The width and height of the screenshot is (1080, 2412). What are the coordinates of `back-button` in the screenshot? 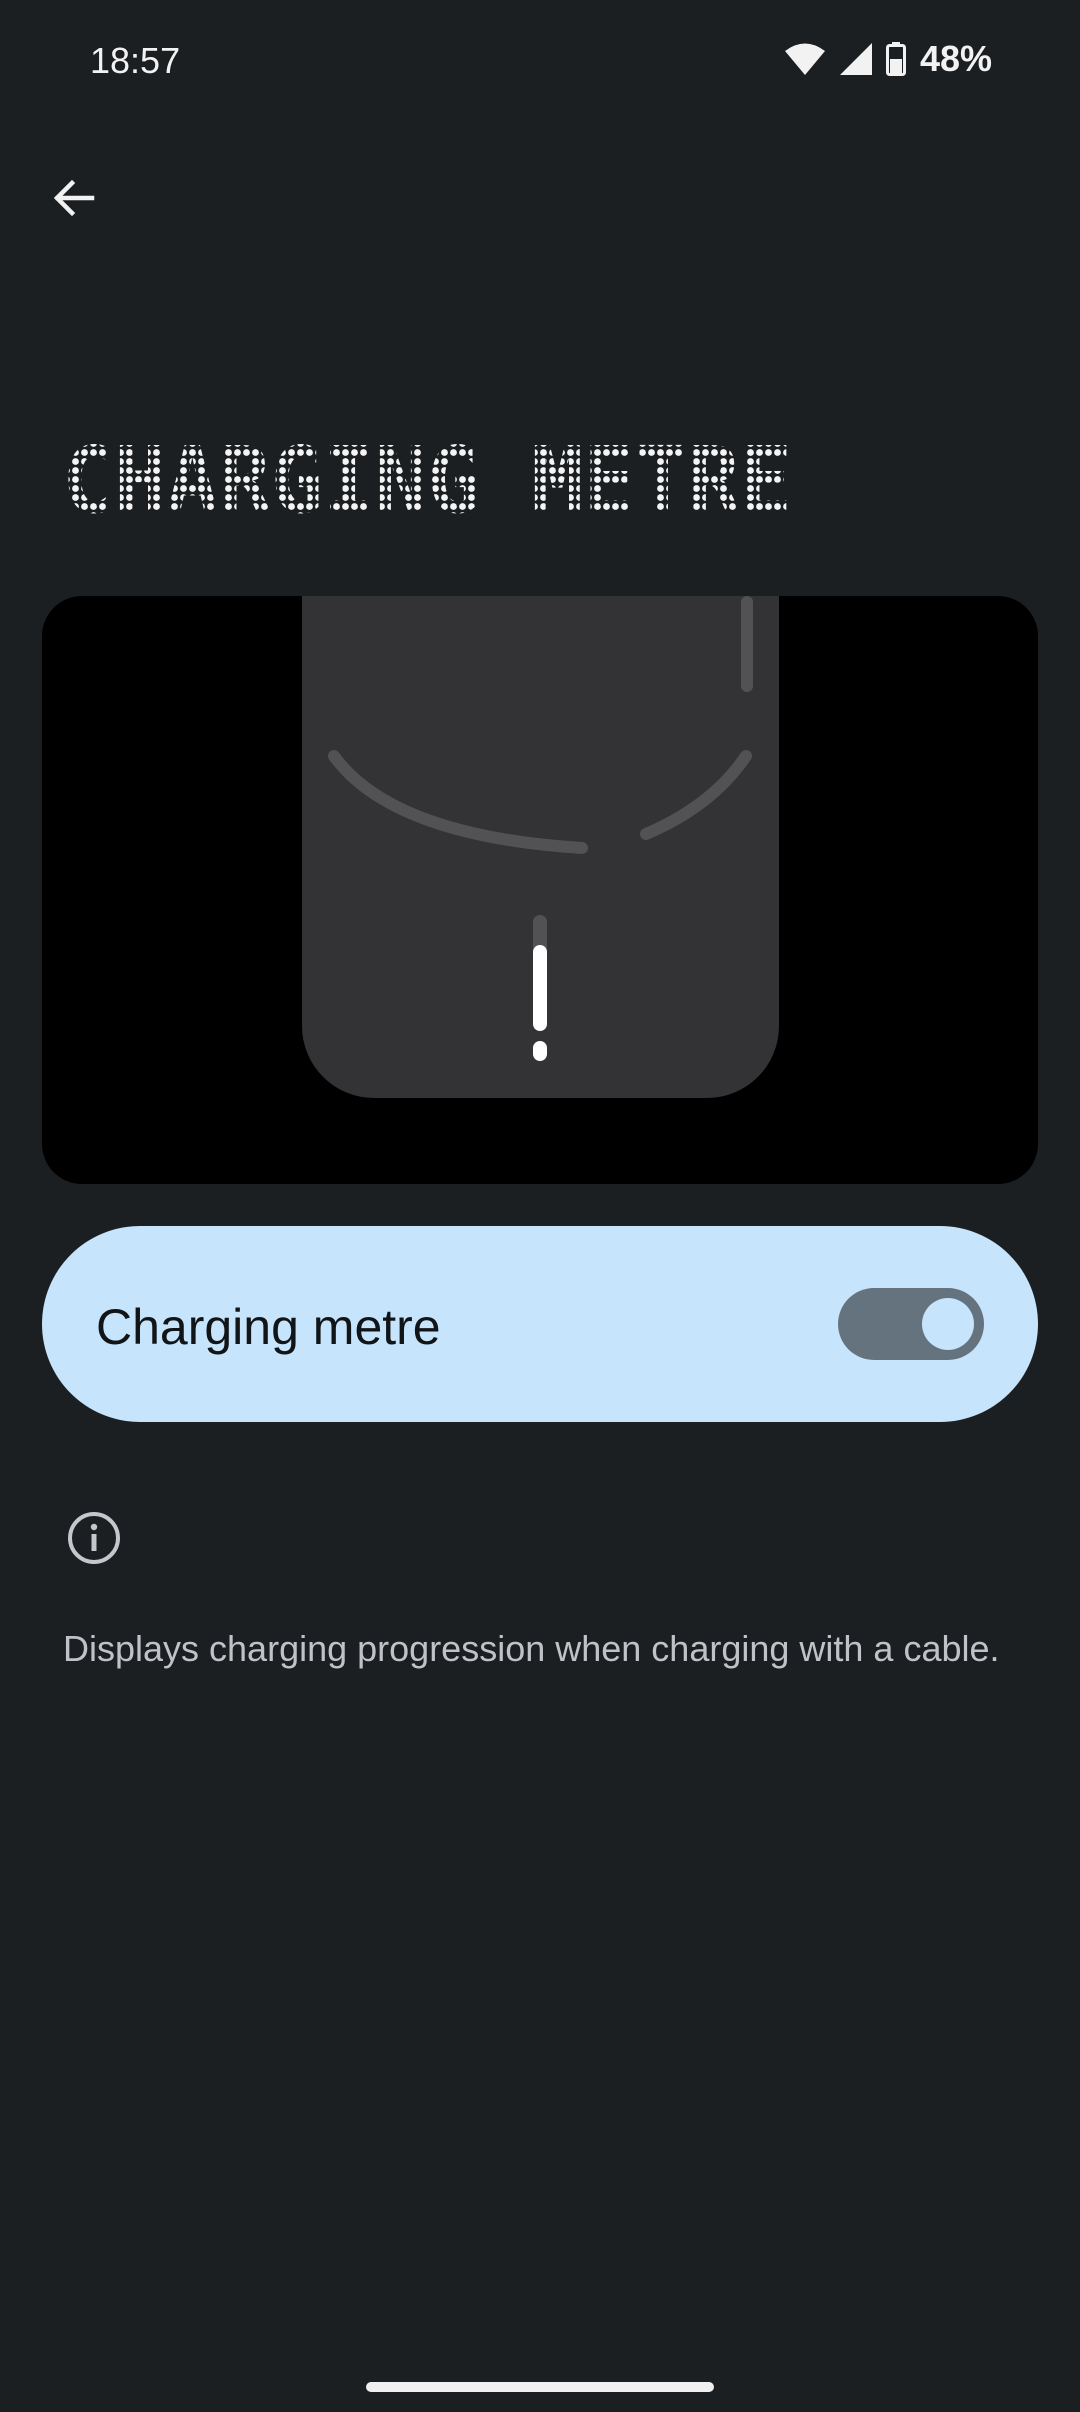 It's located at (74, 198).